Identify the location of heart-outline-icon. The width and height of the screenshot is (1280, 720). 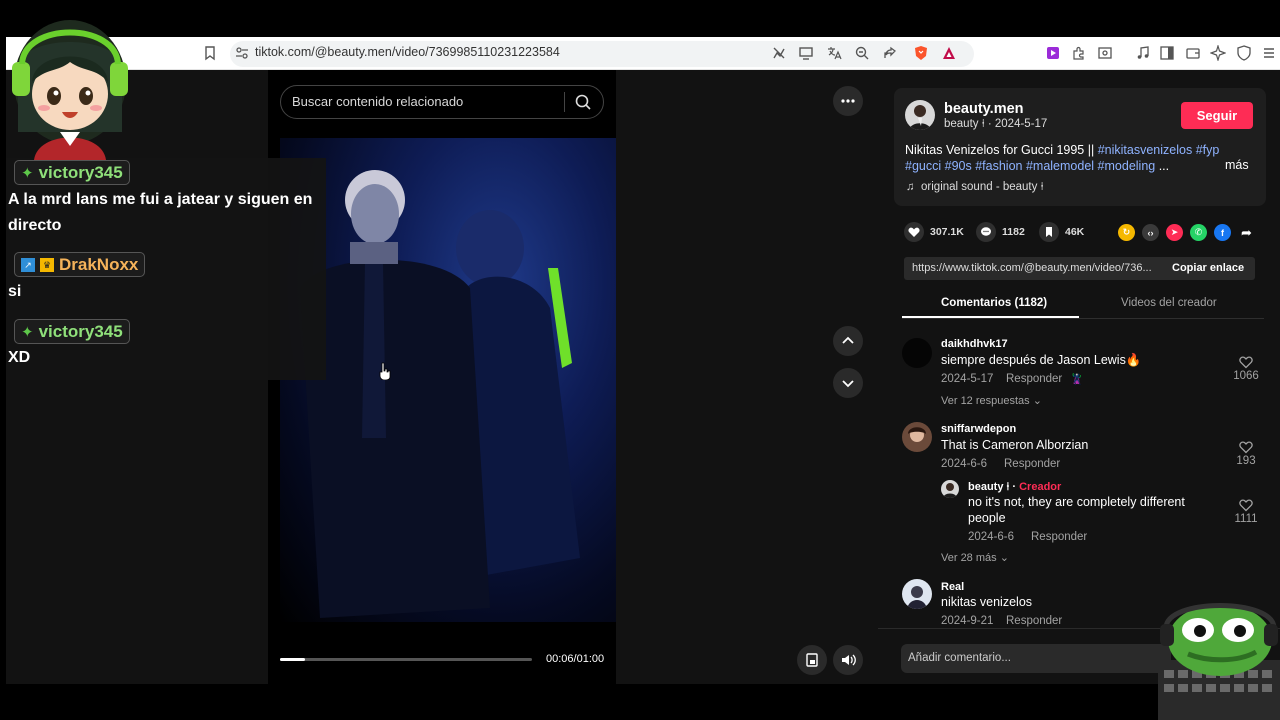
(1246, 505).